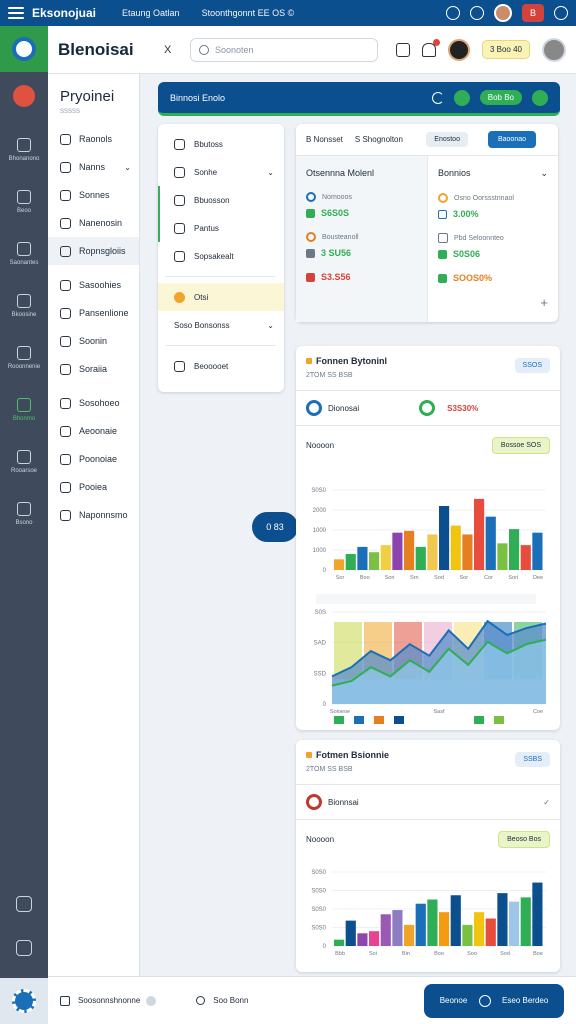 The image size is (576, 1024). I want to click on panel-badge: SSOS, so click(532, 365).